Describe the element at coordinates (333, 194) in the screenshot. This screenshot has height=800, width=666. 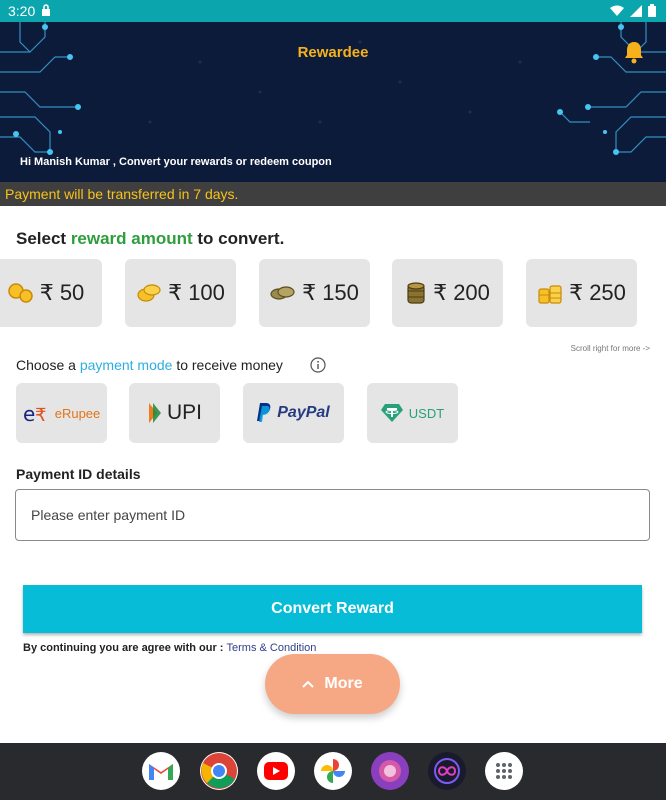
I see `payment-notice: Payment will be transferred in 7 days.` at that location.